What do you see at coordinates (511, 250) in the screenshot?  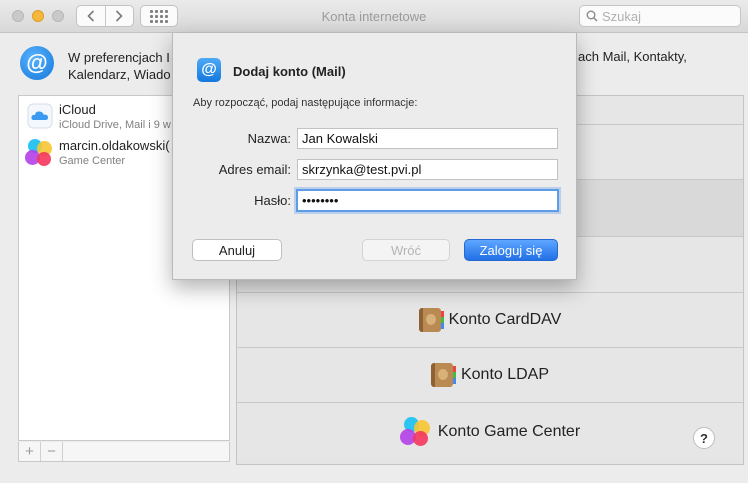 I see `login-button: Zaloguj się` at bounding box center [511, 250].